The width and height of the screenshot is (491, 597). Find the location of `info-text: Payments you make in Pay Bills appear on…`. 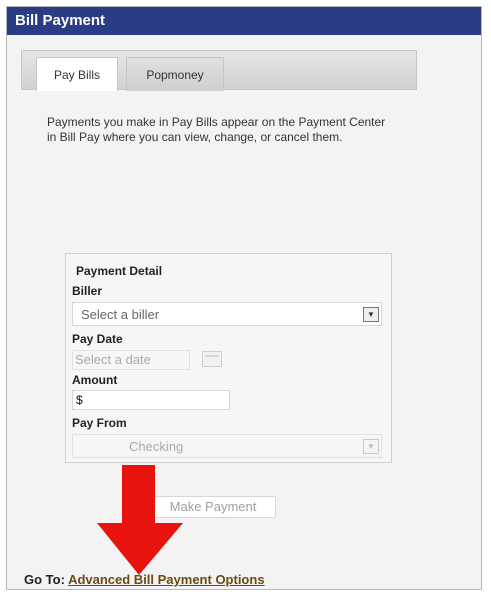

info-text: Payments you make in Pay Bills appear on… is located at coordinates (216, 129).